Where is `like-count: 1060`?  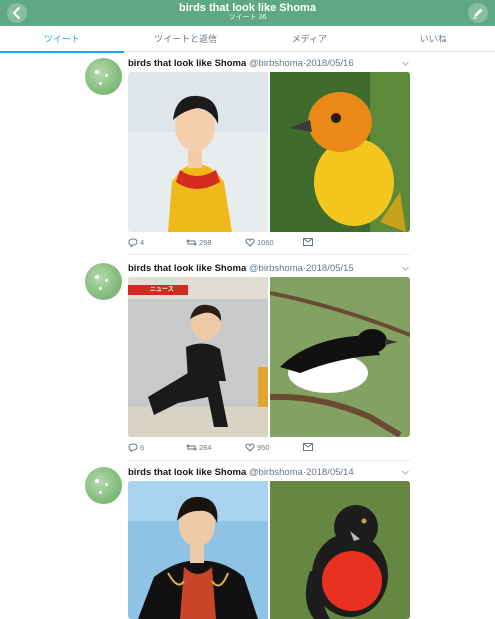 like-count: 1060 is located at coordinates (265, 242).